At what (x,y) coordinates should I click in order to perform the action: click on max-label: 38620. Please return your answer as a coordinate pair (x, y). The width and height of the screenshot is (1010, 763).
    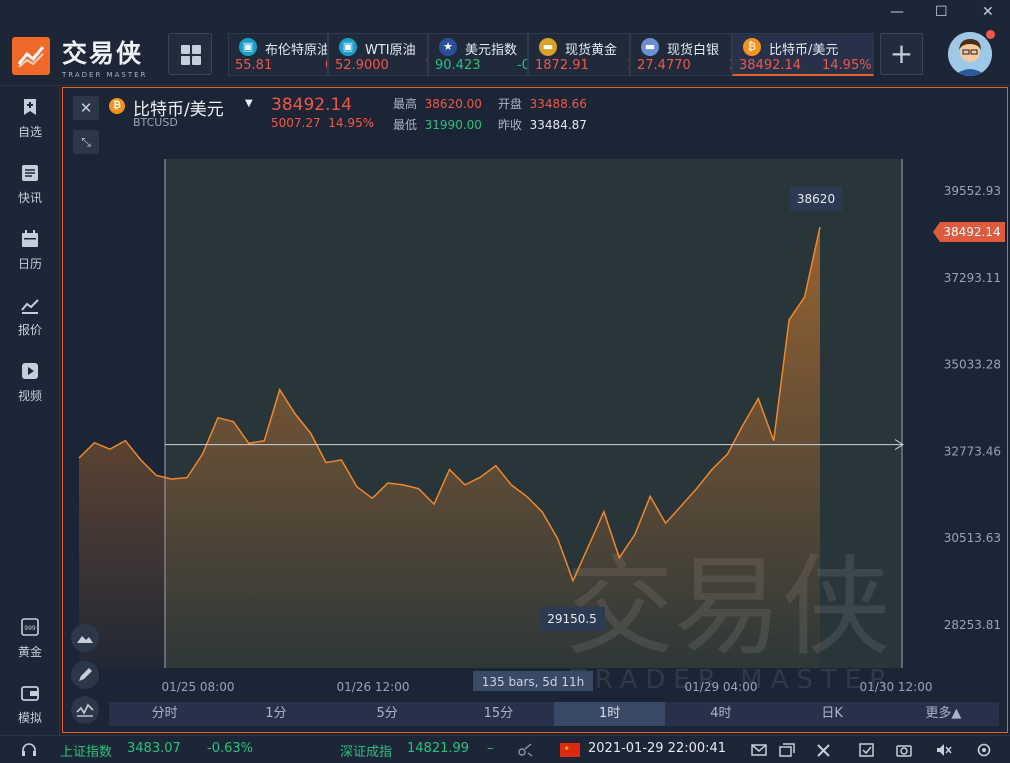
    Looking at the image, I should click on (816, 199).